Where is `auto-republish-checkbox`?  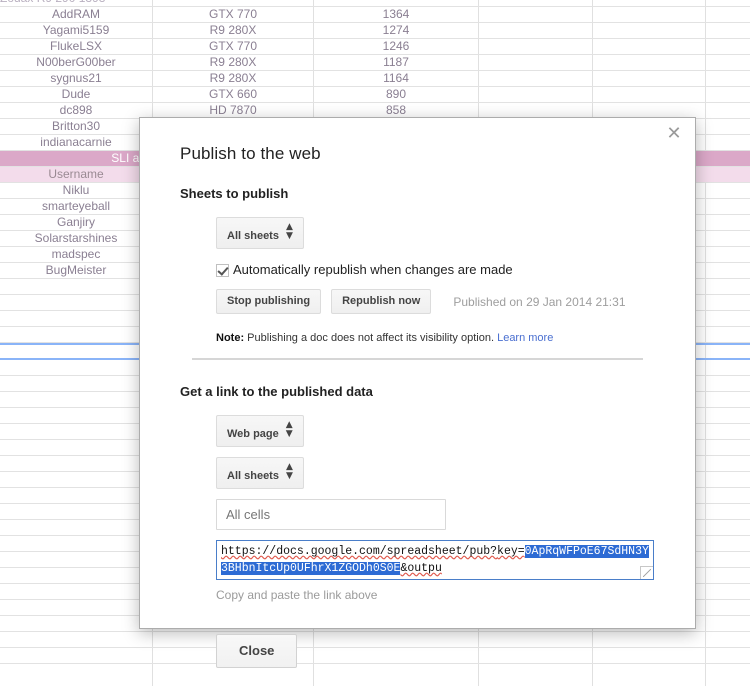 auto-republish-checkbox is located at coordinates (222, 270).